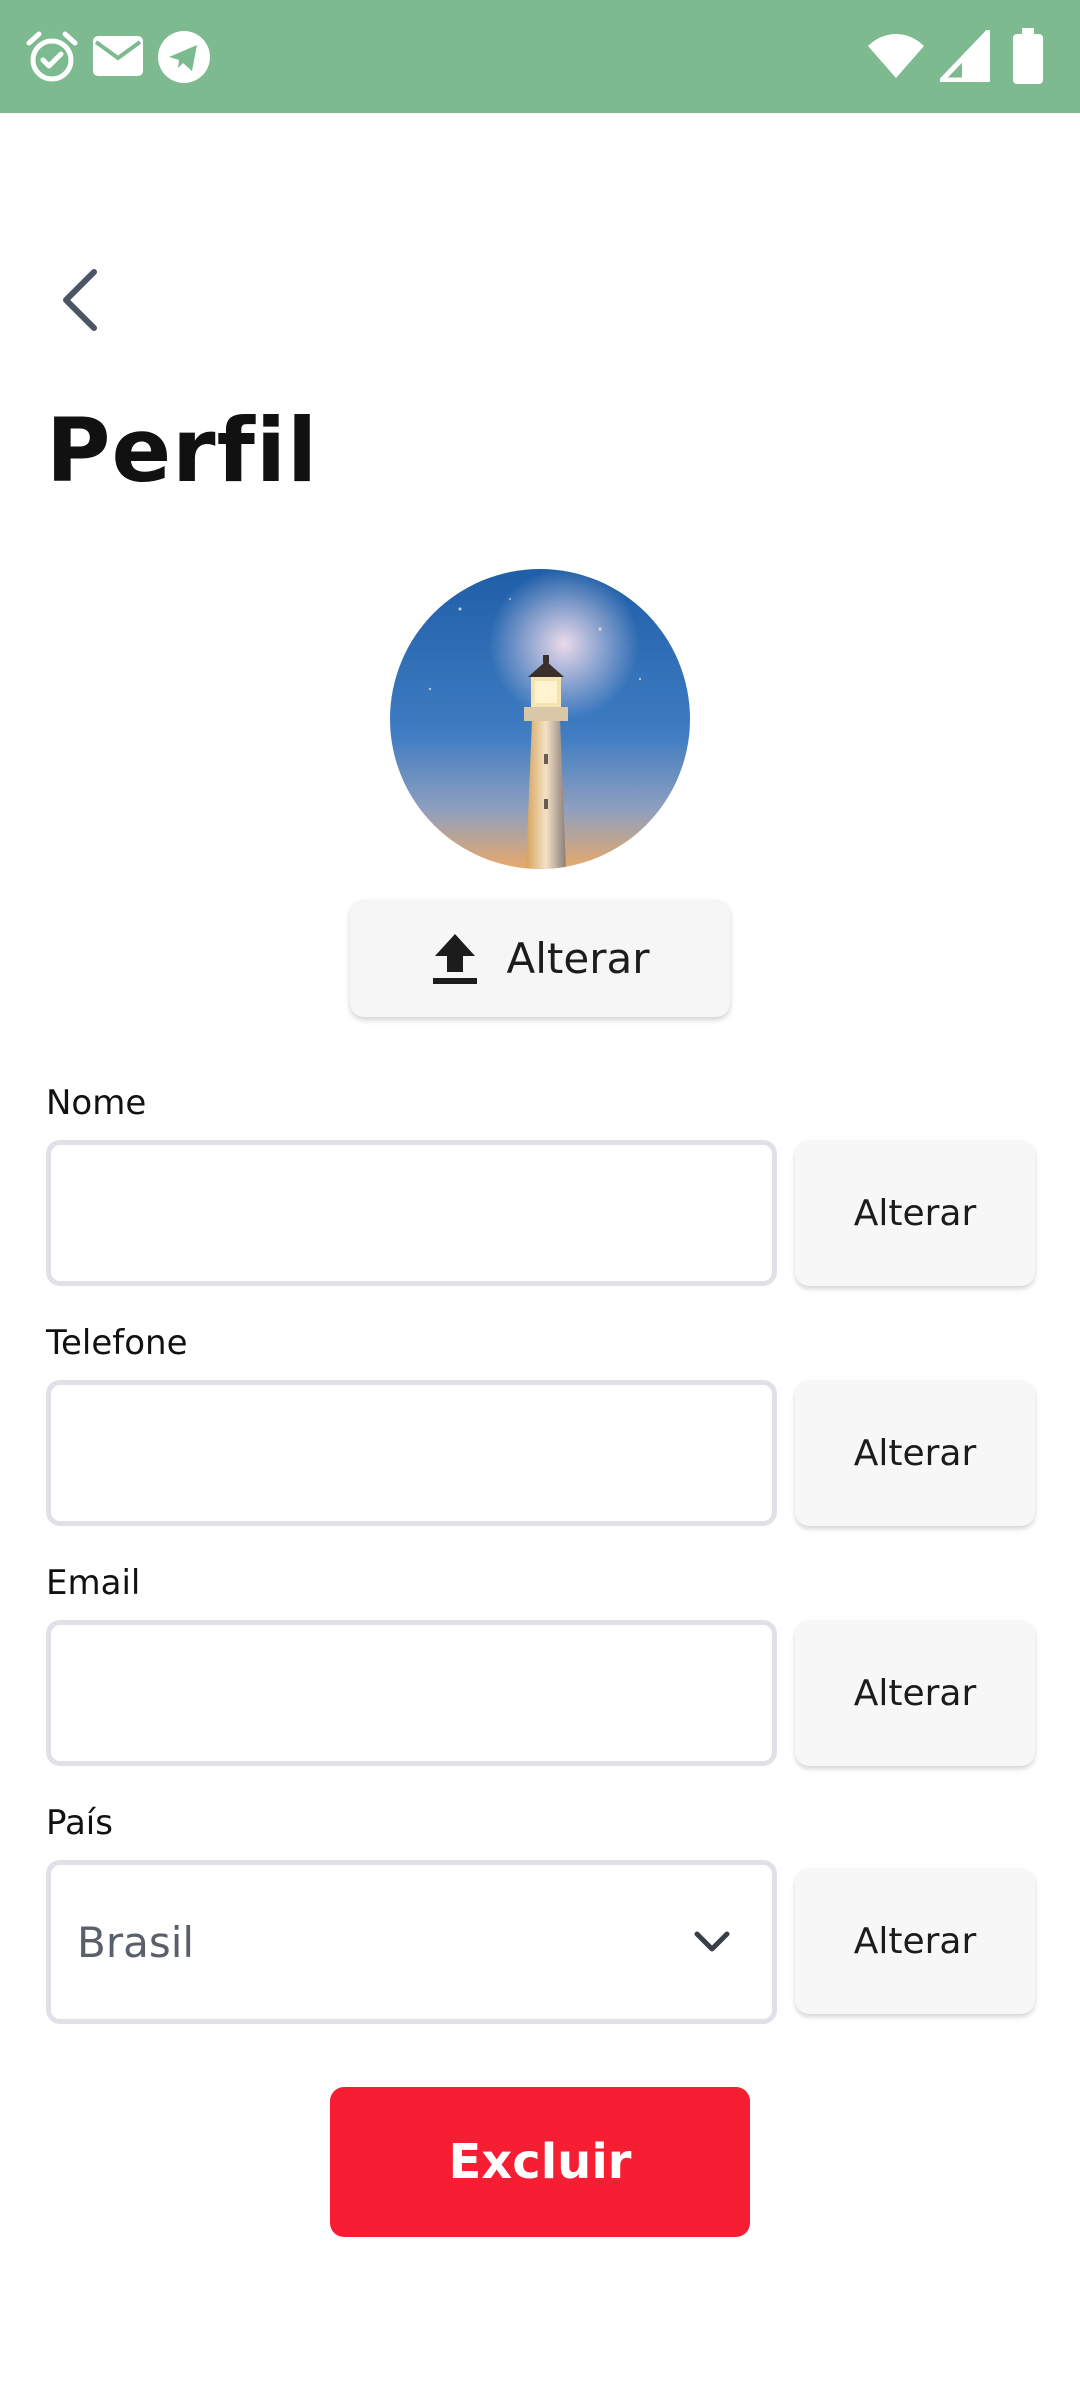 This screenshot has height=2400, width=1080. I want to click on name-label: Nome, so click(96, 1103).